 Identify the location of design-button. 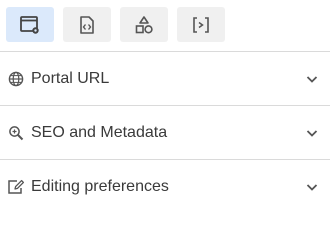
(144, 24).